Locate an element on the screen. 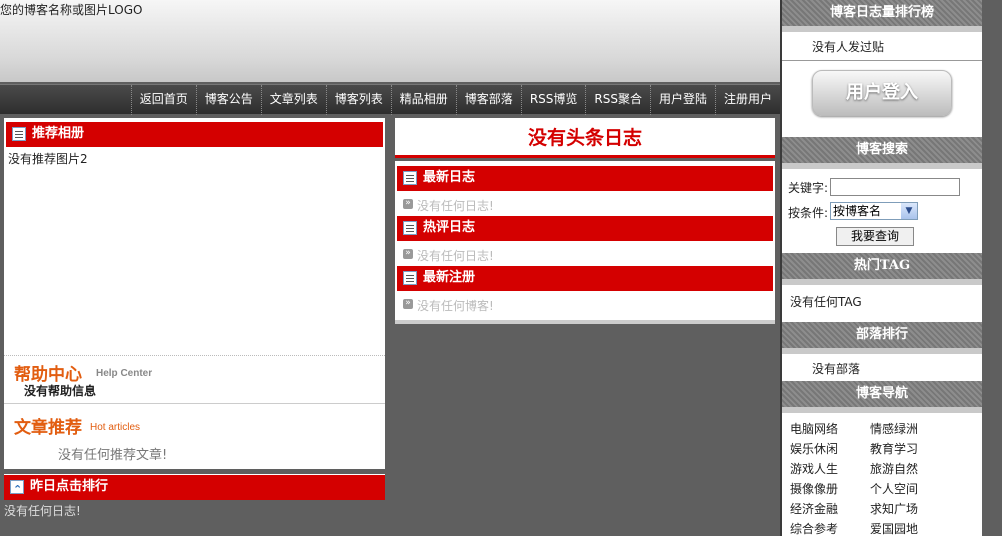 This screenshot has height=536, width=1002. latest-logs-header: 最新日志 is located at coordinates (585, 178).